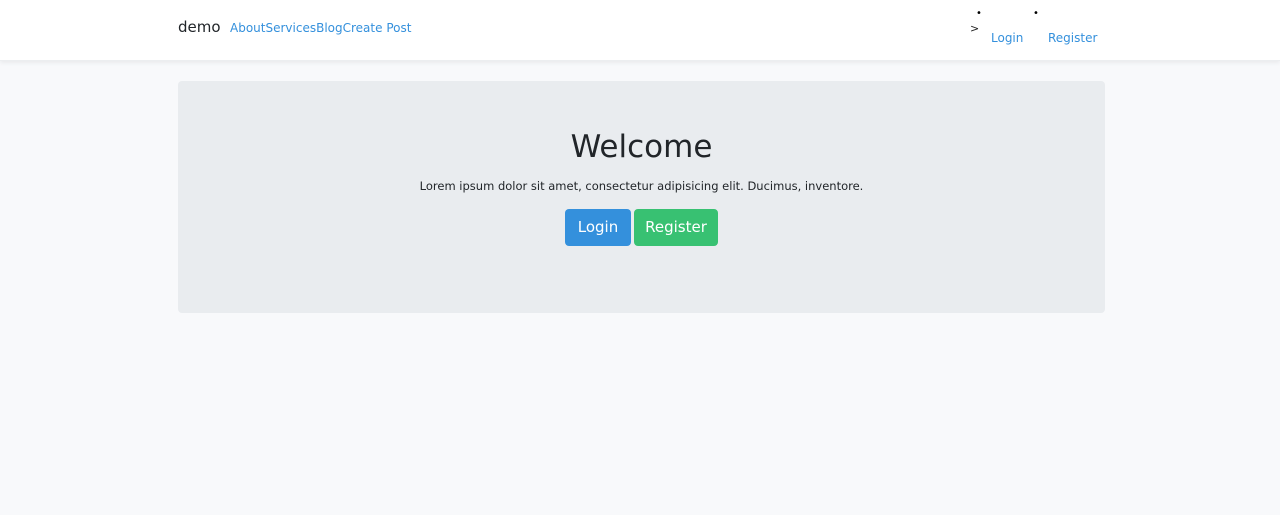  Describe the element at coordinates (290, 28) in the screenshot. I see `nav-link-services: Services` at that location.